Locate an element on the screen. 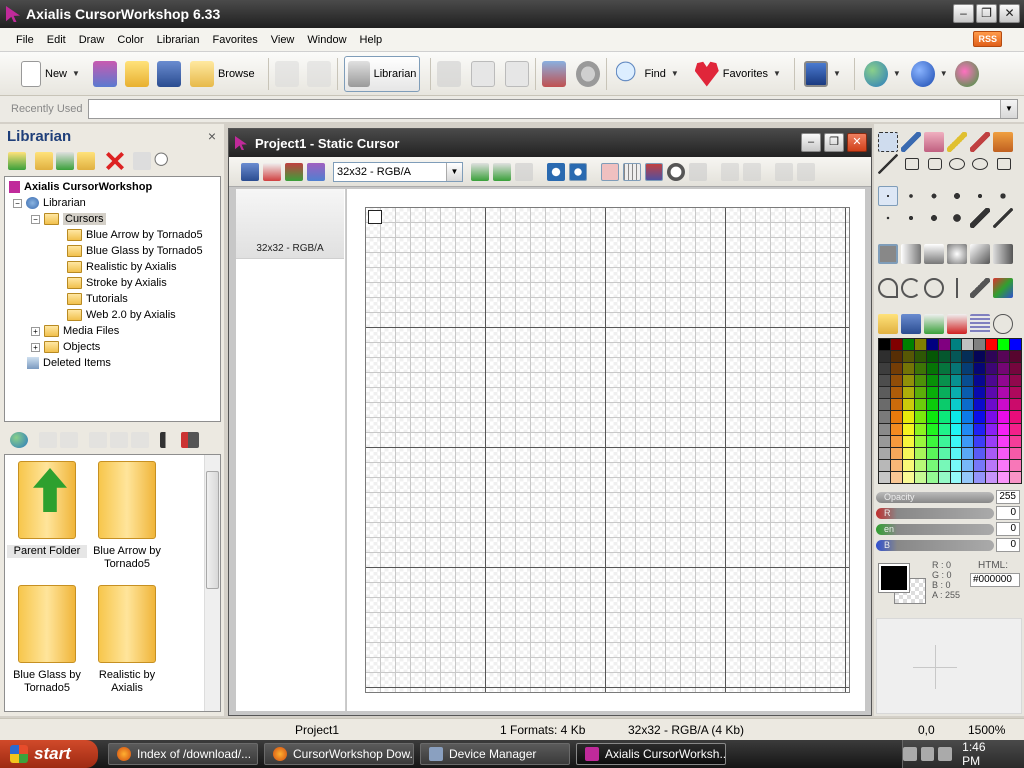 The width and height of the screenshot is (1024, 768). line-icon is located at coordinates (888, 164).